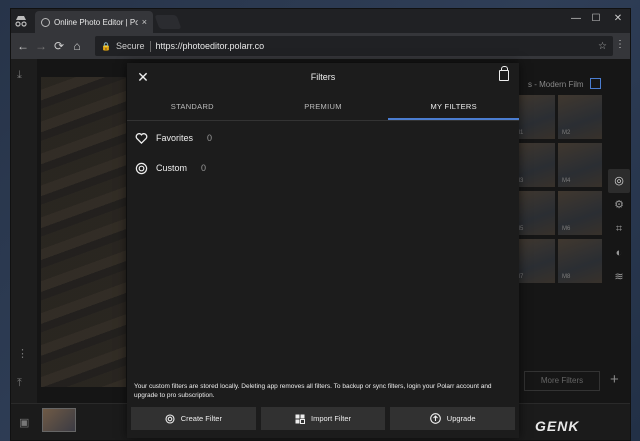  I want to click on custom-label: Custom, so click(172, 168).